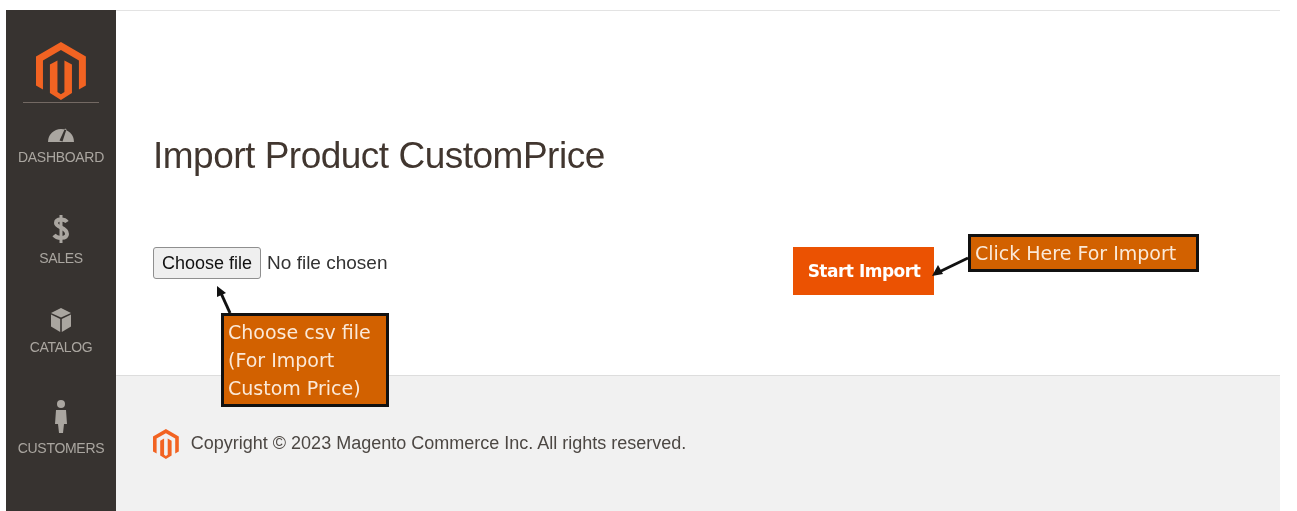 The width and height of the screenshot is (1297, 511). What do you see at coordinates (305, 360) in the screenshot?
I see `callout-note: Choose csv file (For Import Custom Price)` at bounding box center [305, 360].